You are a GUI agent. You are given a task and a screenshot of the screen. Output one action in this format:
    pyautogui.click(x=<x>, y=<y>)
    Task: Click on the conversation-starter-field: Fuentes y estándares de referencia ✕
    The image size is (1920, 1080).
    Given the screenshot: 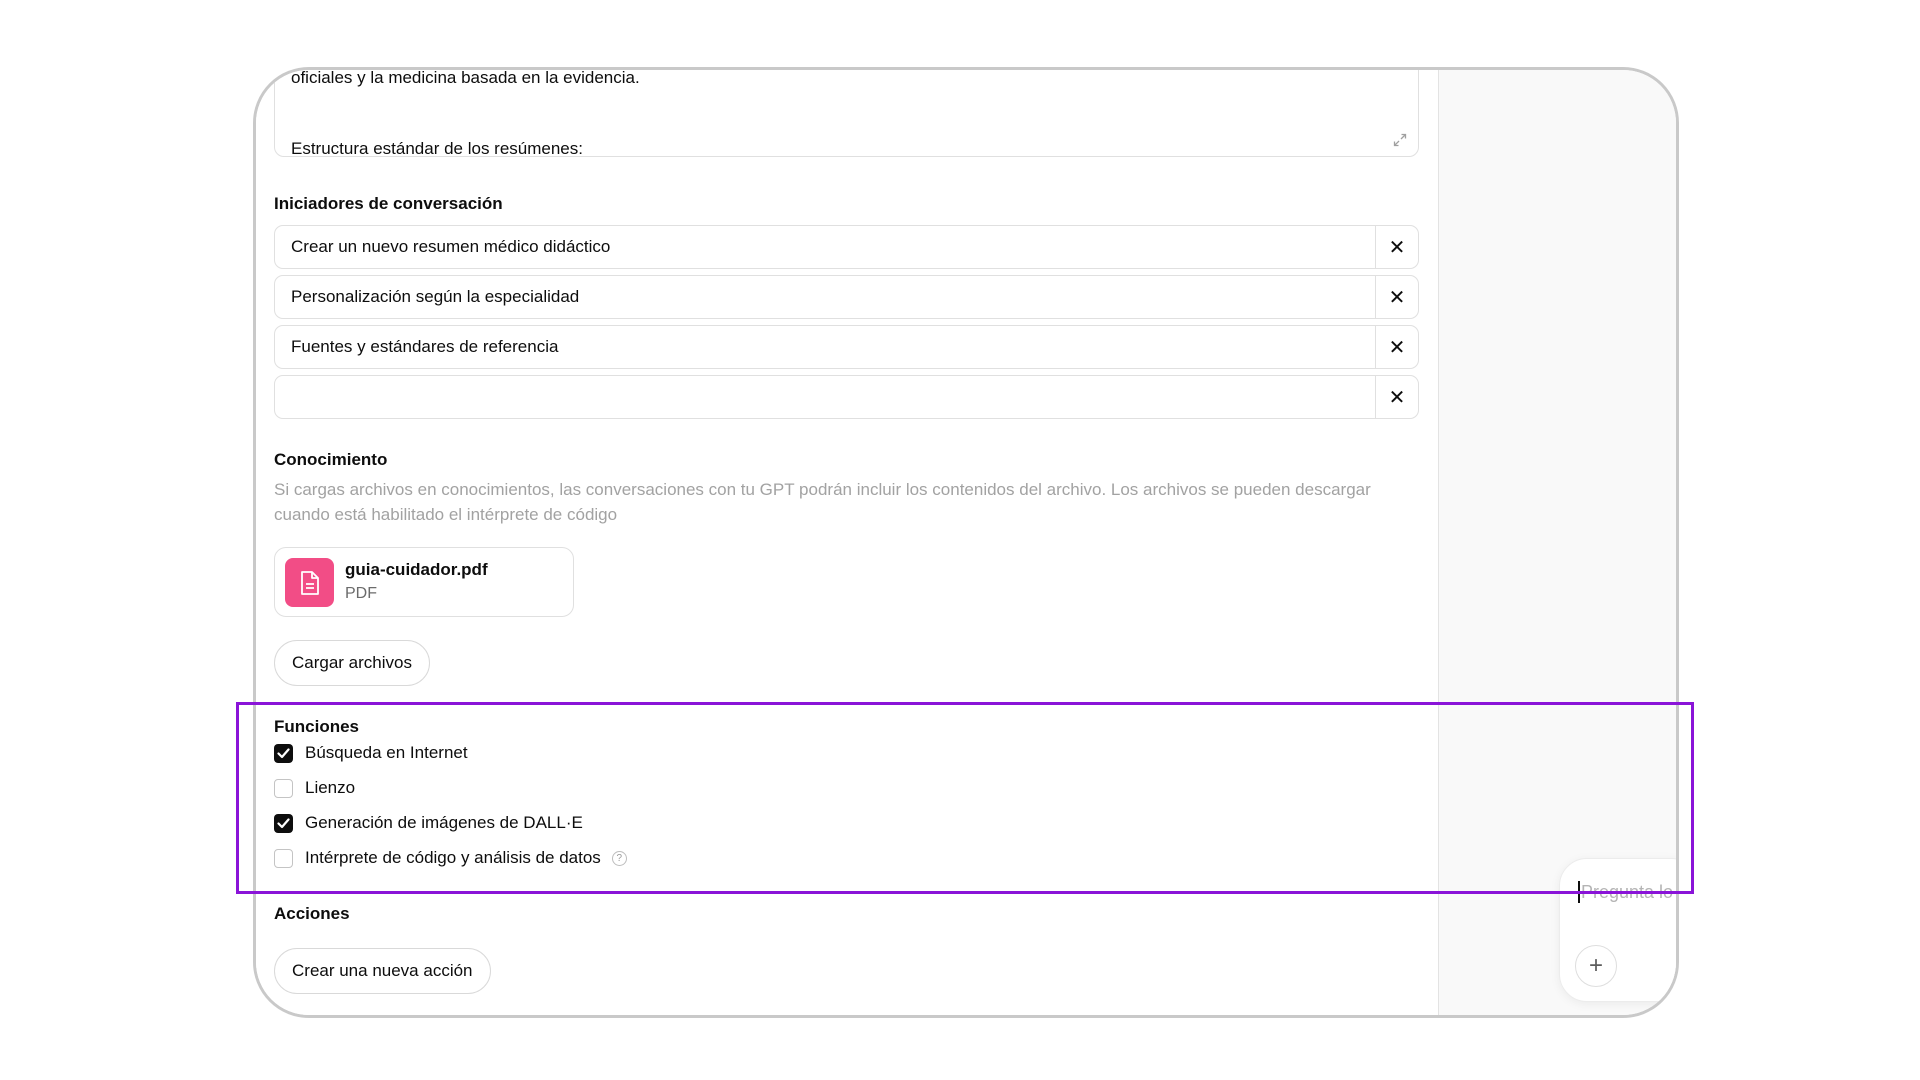 What is the action you would take?
    pyautogui.click(x=846, y=347)
    